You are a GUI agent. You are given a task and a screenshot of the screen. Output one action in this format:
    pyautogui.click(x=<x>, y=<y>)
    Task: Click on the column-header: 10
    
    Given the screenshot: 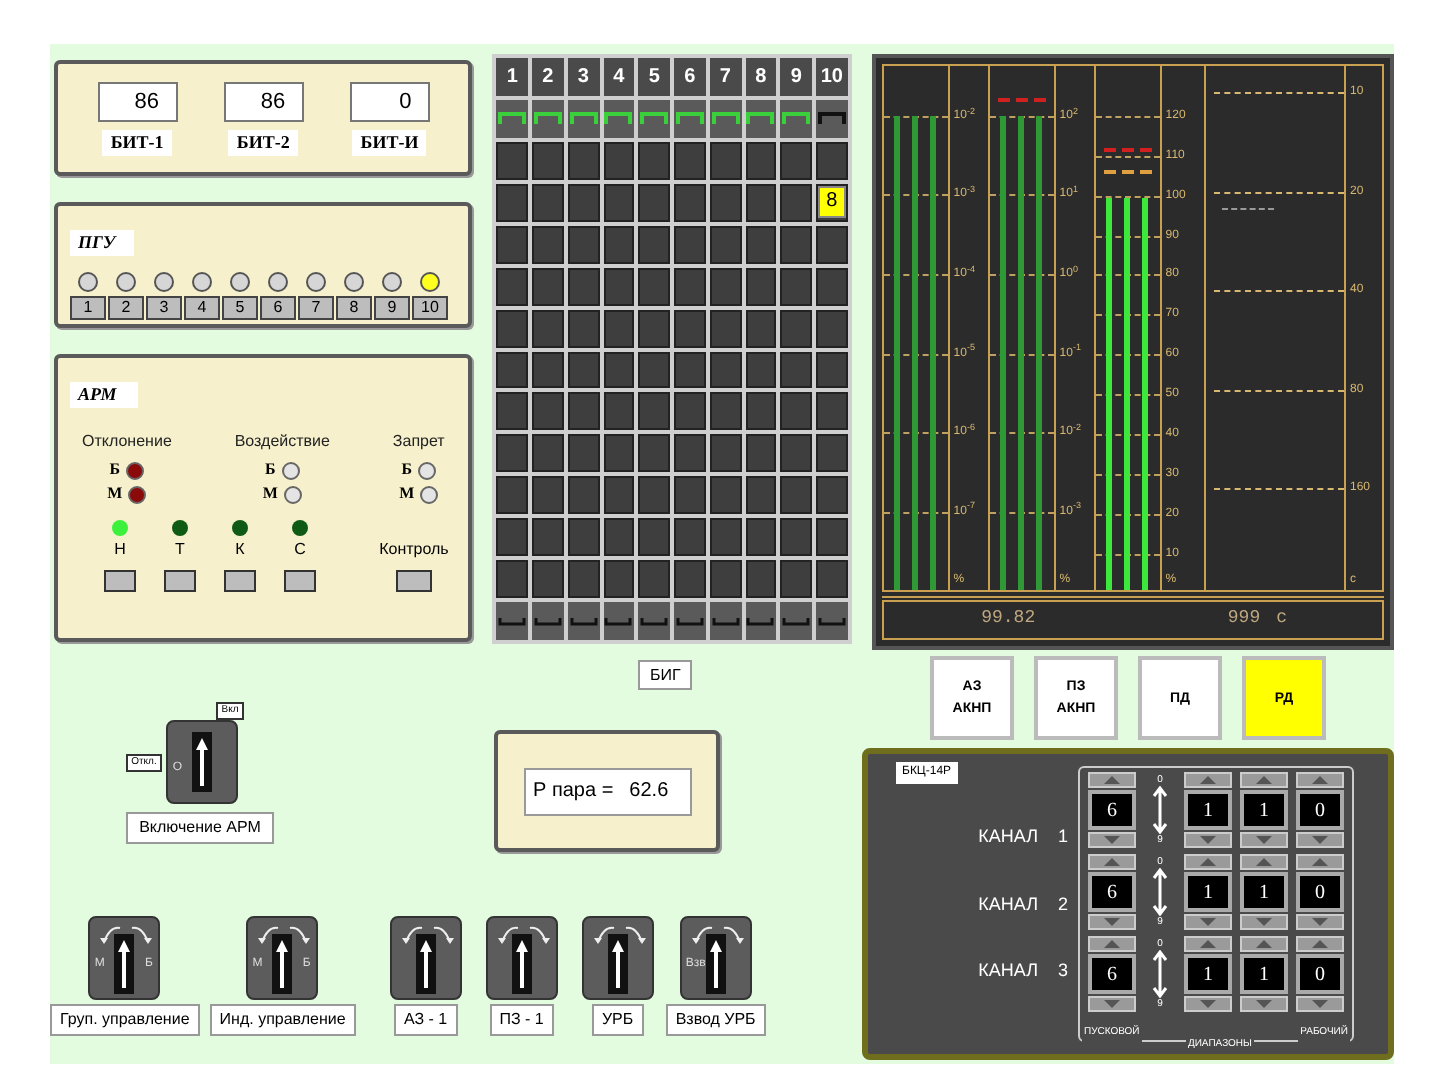 What is the action you would take?
    pyautogui.click(x=832, y=77)
    